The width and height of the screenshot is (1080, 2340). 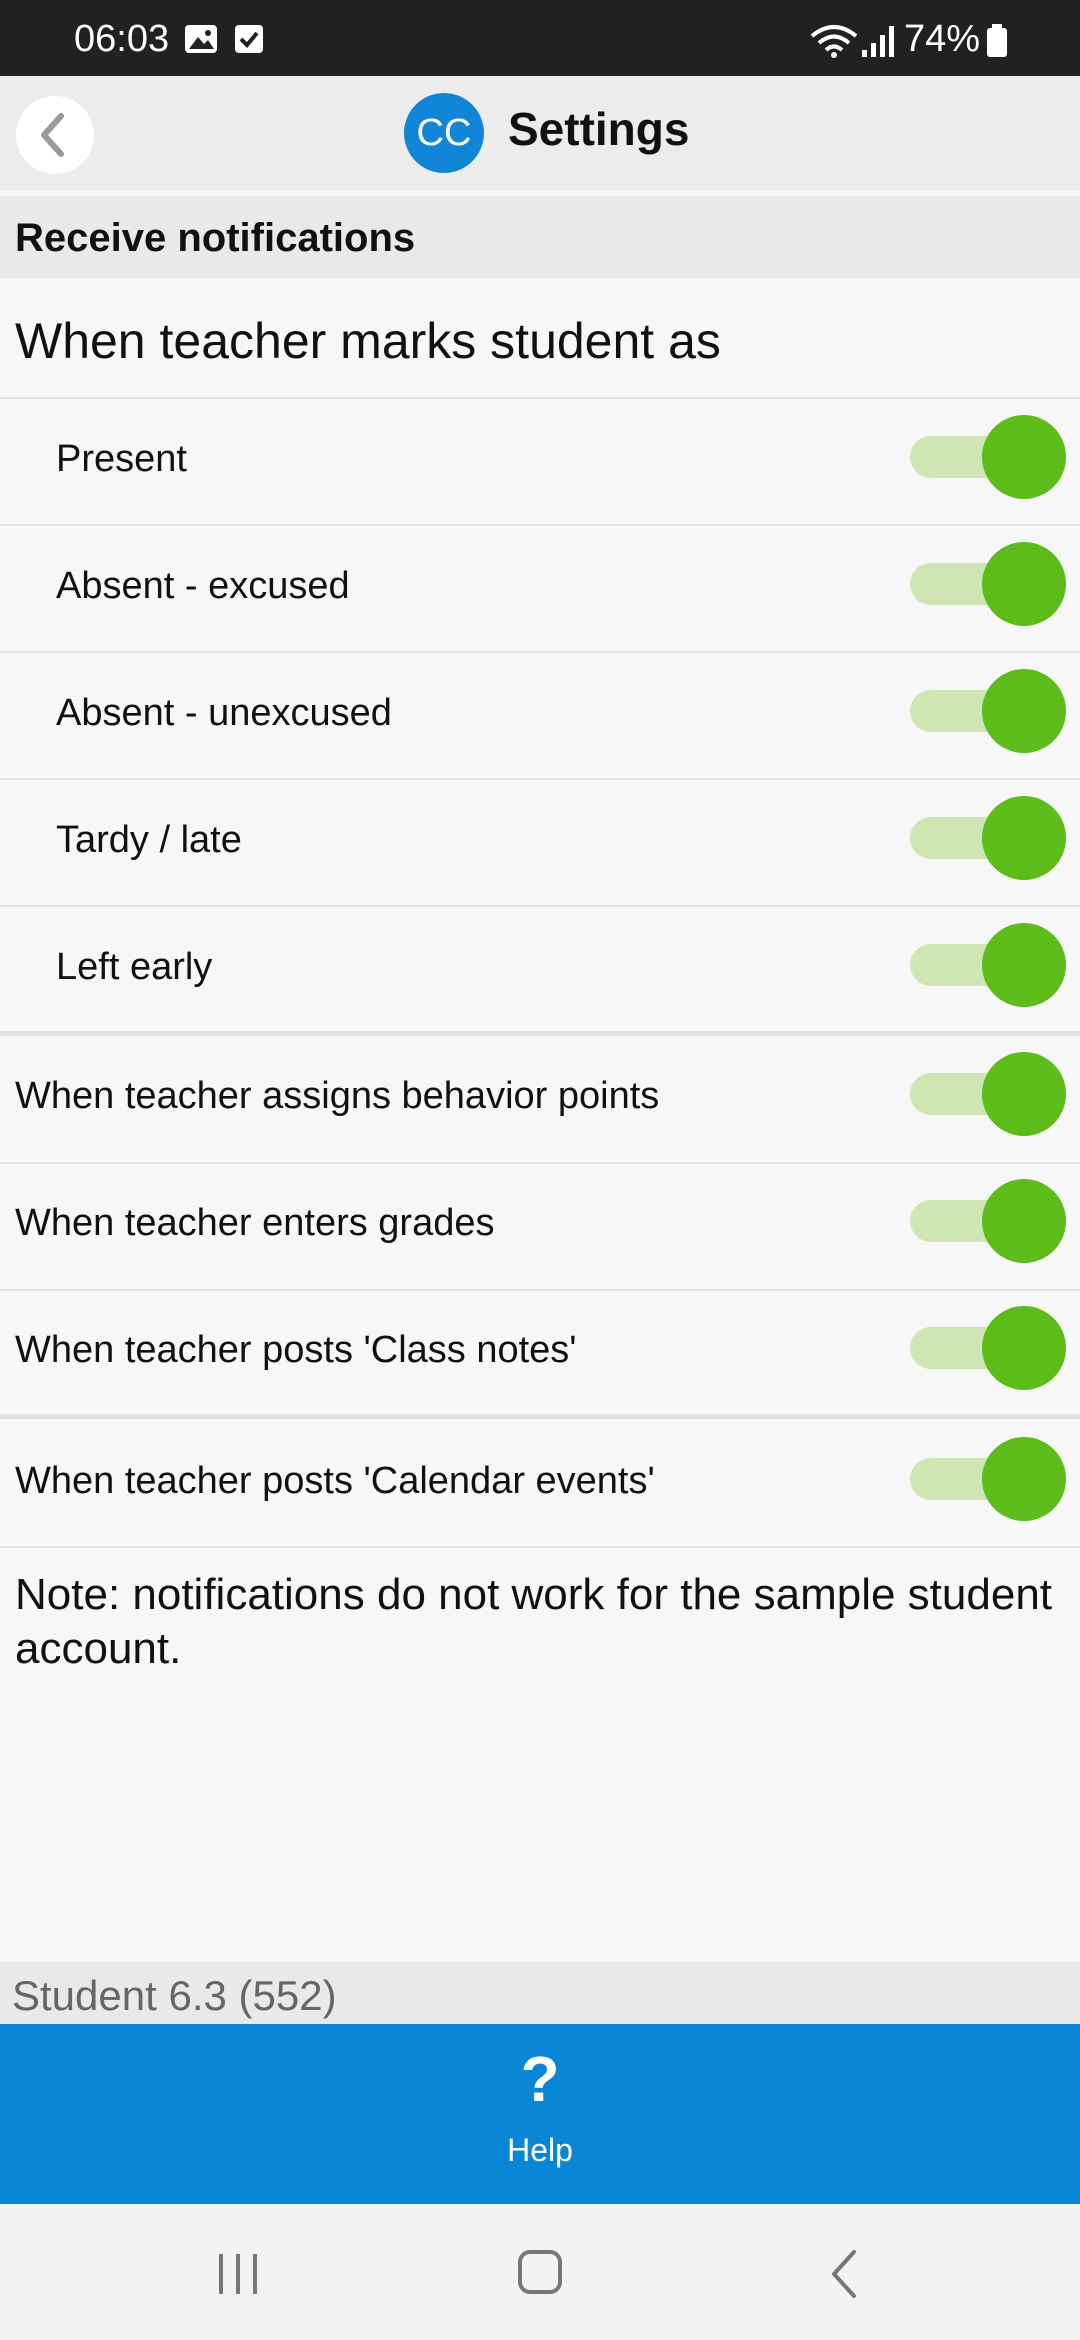 What do you see at coordinates (990, 711) in the screenshot?
I see `toggle-absent-unexcused` at bounding box center [990, 711].